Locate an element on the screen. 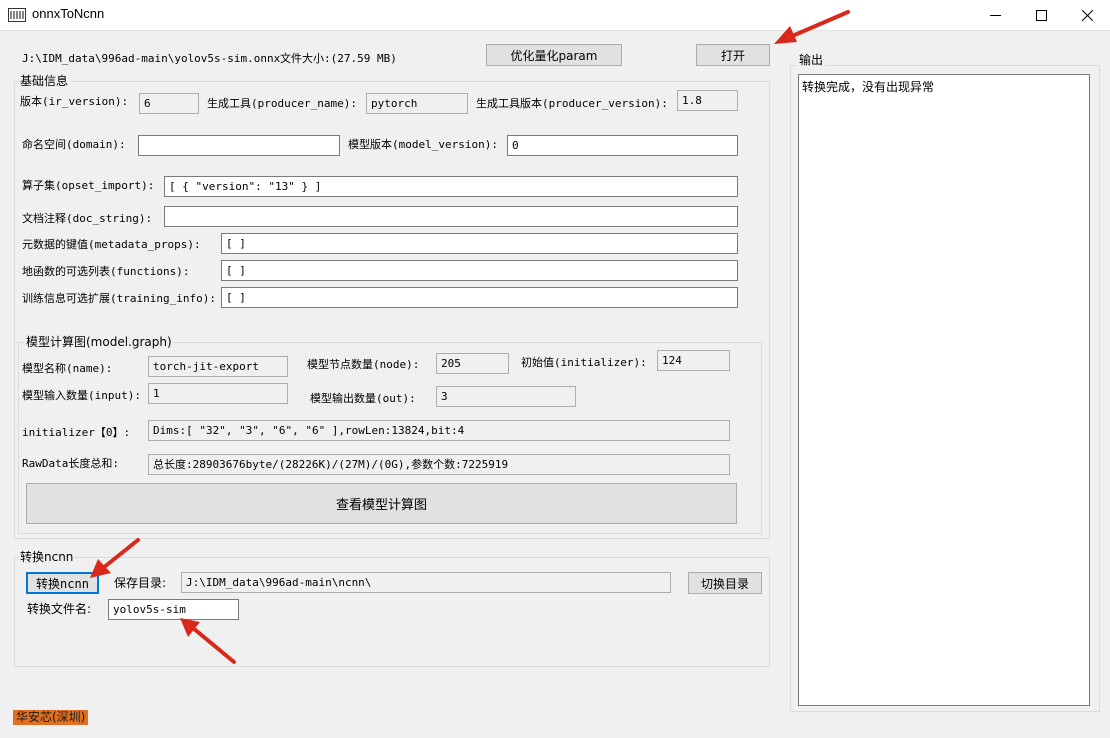  producer-version-label: 生成工具版本(producer_version): is located at coordinates (572, 103).